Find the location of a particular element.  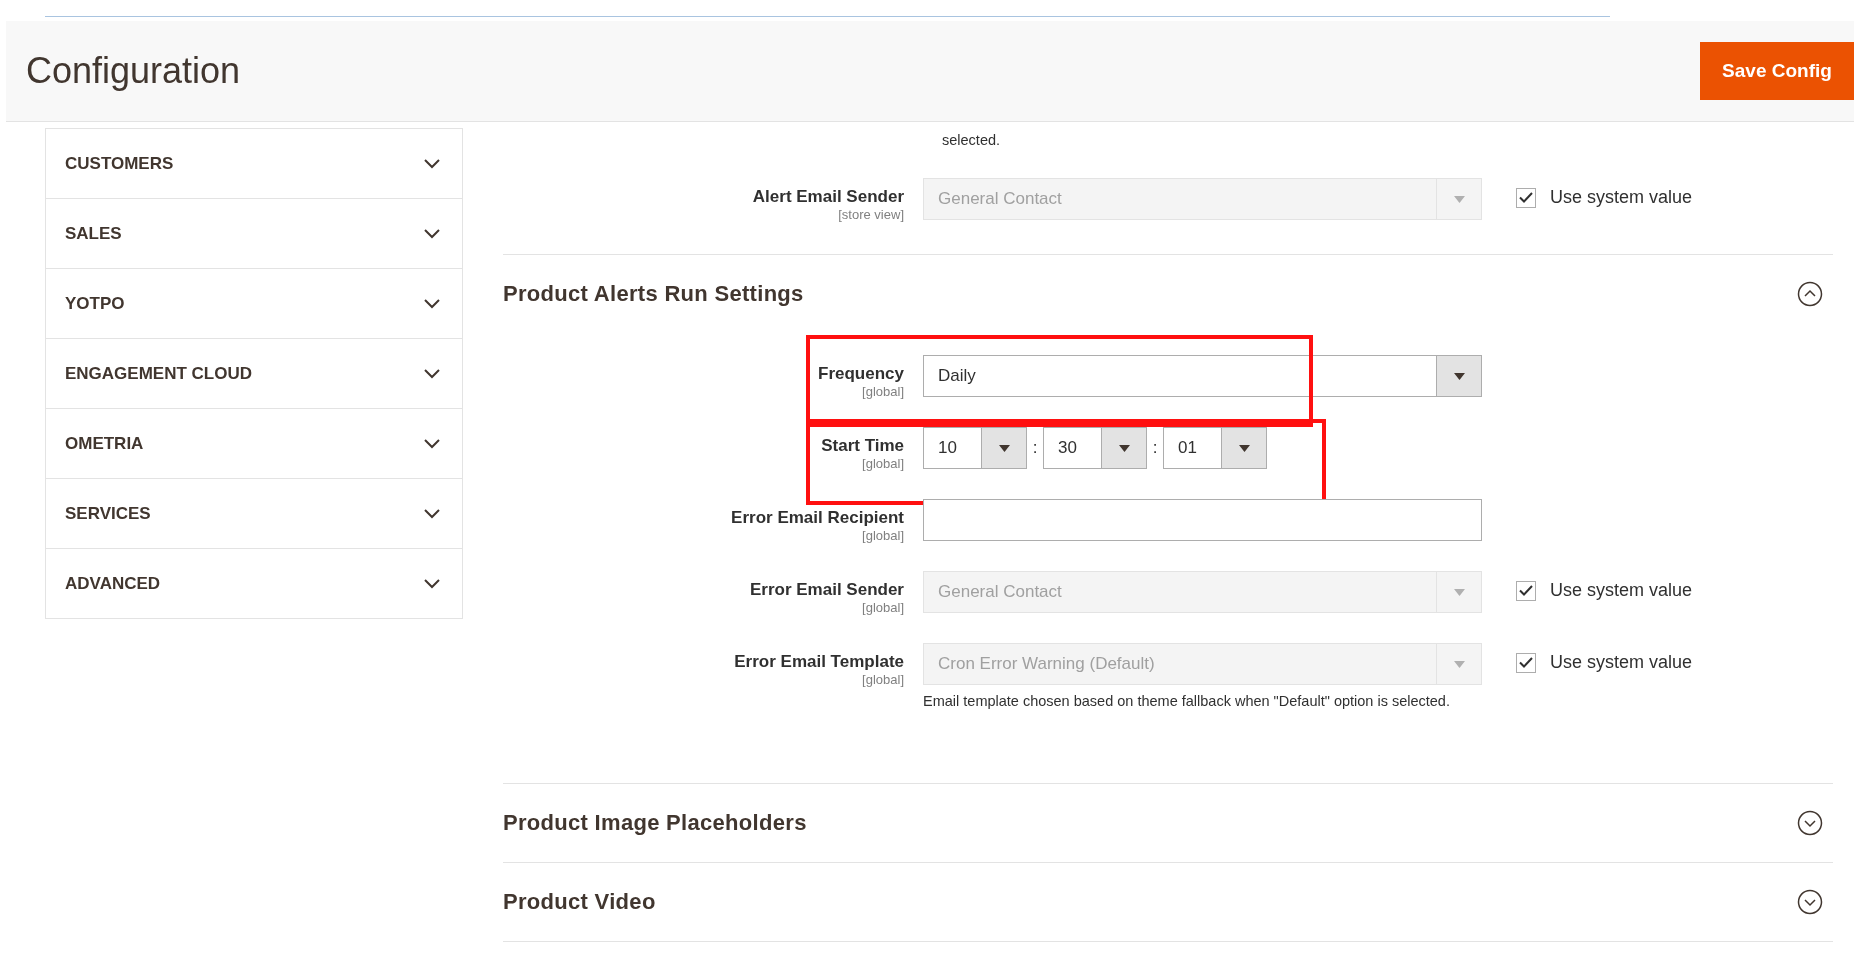

field-label: Error Email Template is located at coordinates (818, 662).